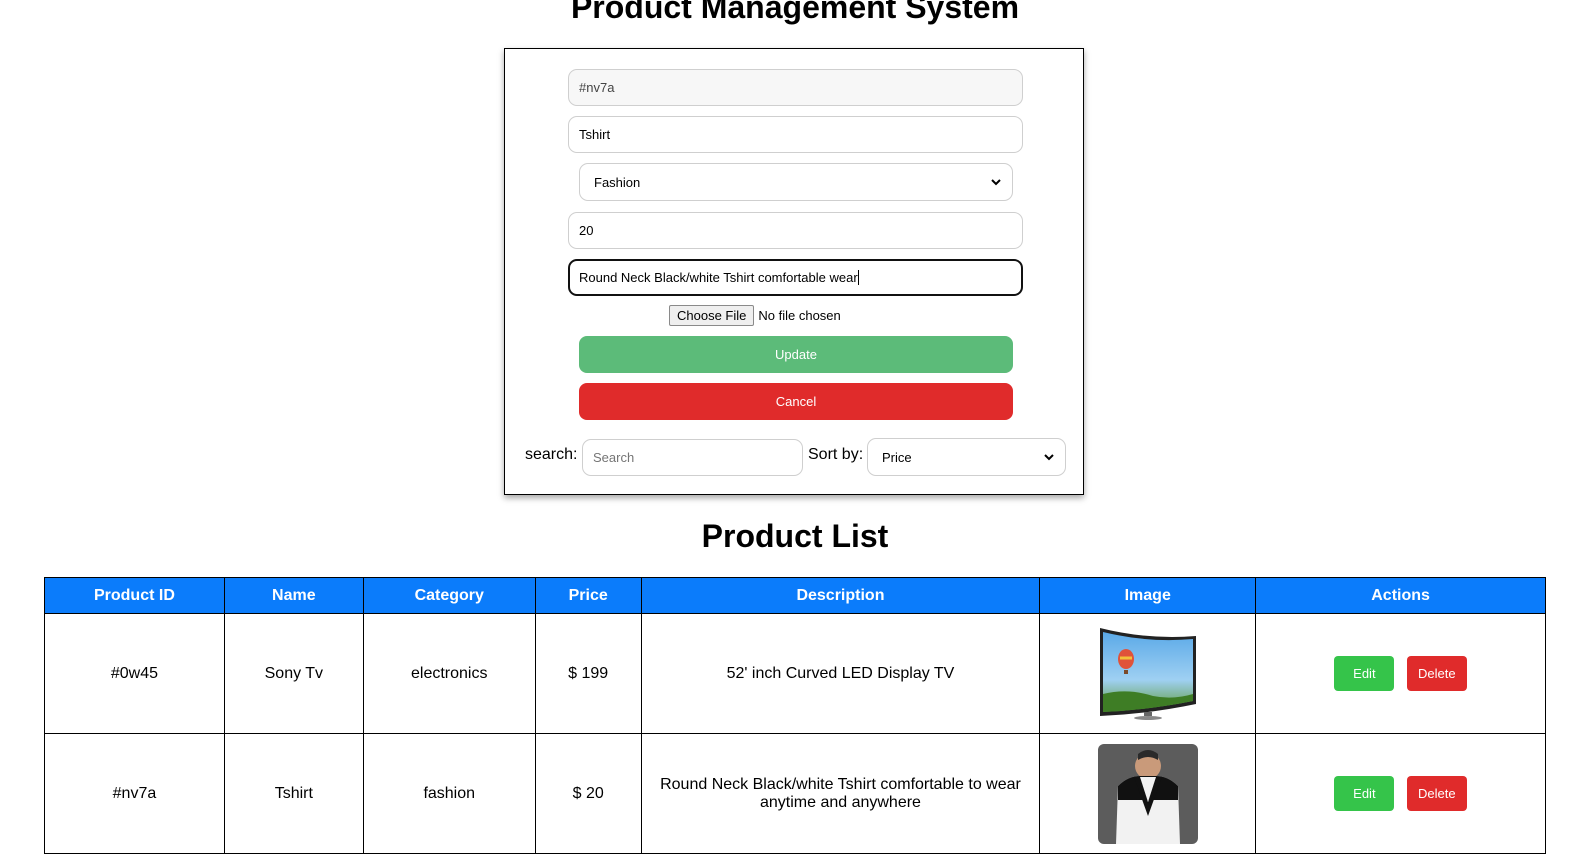 The width and height of the screenshot is (1573, 860). I want to click on category-select: Fashion, so click(796, 182).